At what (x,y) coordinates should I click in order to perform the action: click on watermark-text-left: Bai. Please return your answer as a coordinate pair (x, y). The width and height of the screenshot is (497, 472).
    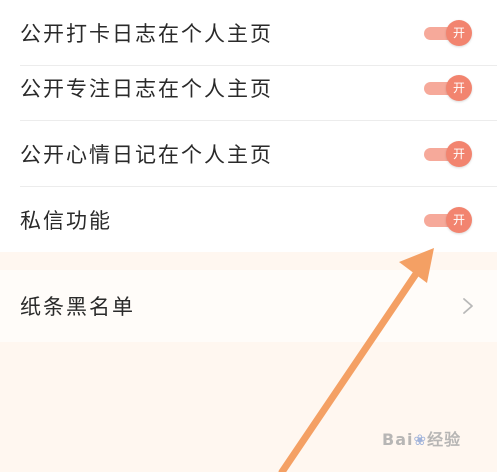
    Looking at the image, I should click on (398, 439).